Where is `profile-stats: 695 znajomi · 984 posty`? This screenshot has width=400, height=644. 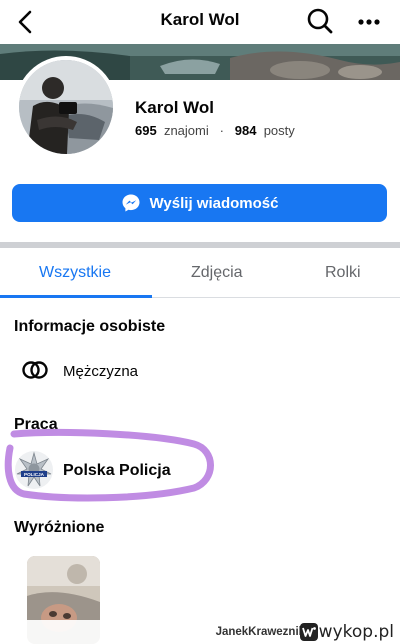 profile-stats: 695 znajomi · 984 posty is located at coordinates (215, 130).